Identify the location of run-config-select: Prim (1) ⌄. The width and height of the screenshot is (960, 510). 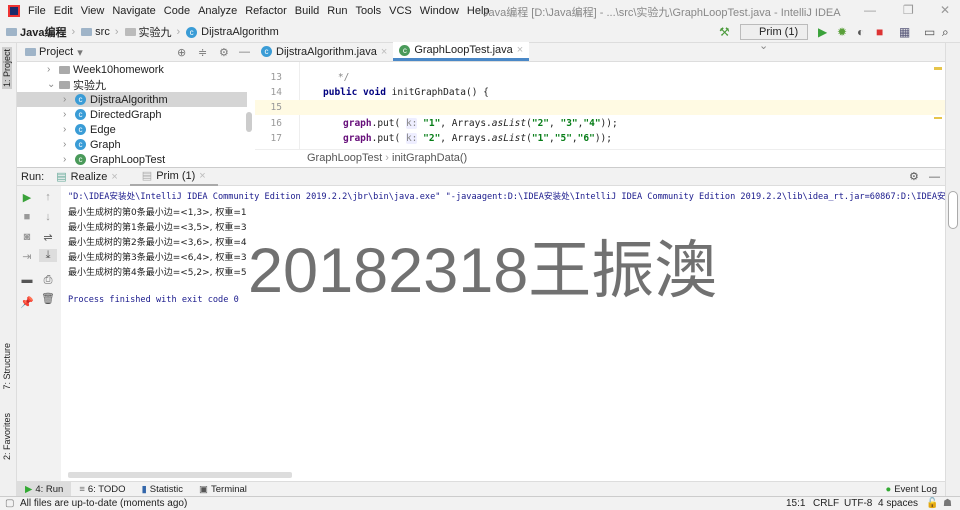
(774, 38).